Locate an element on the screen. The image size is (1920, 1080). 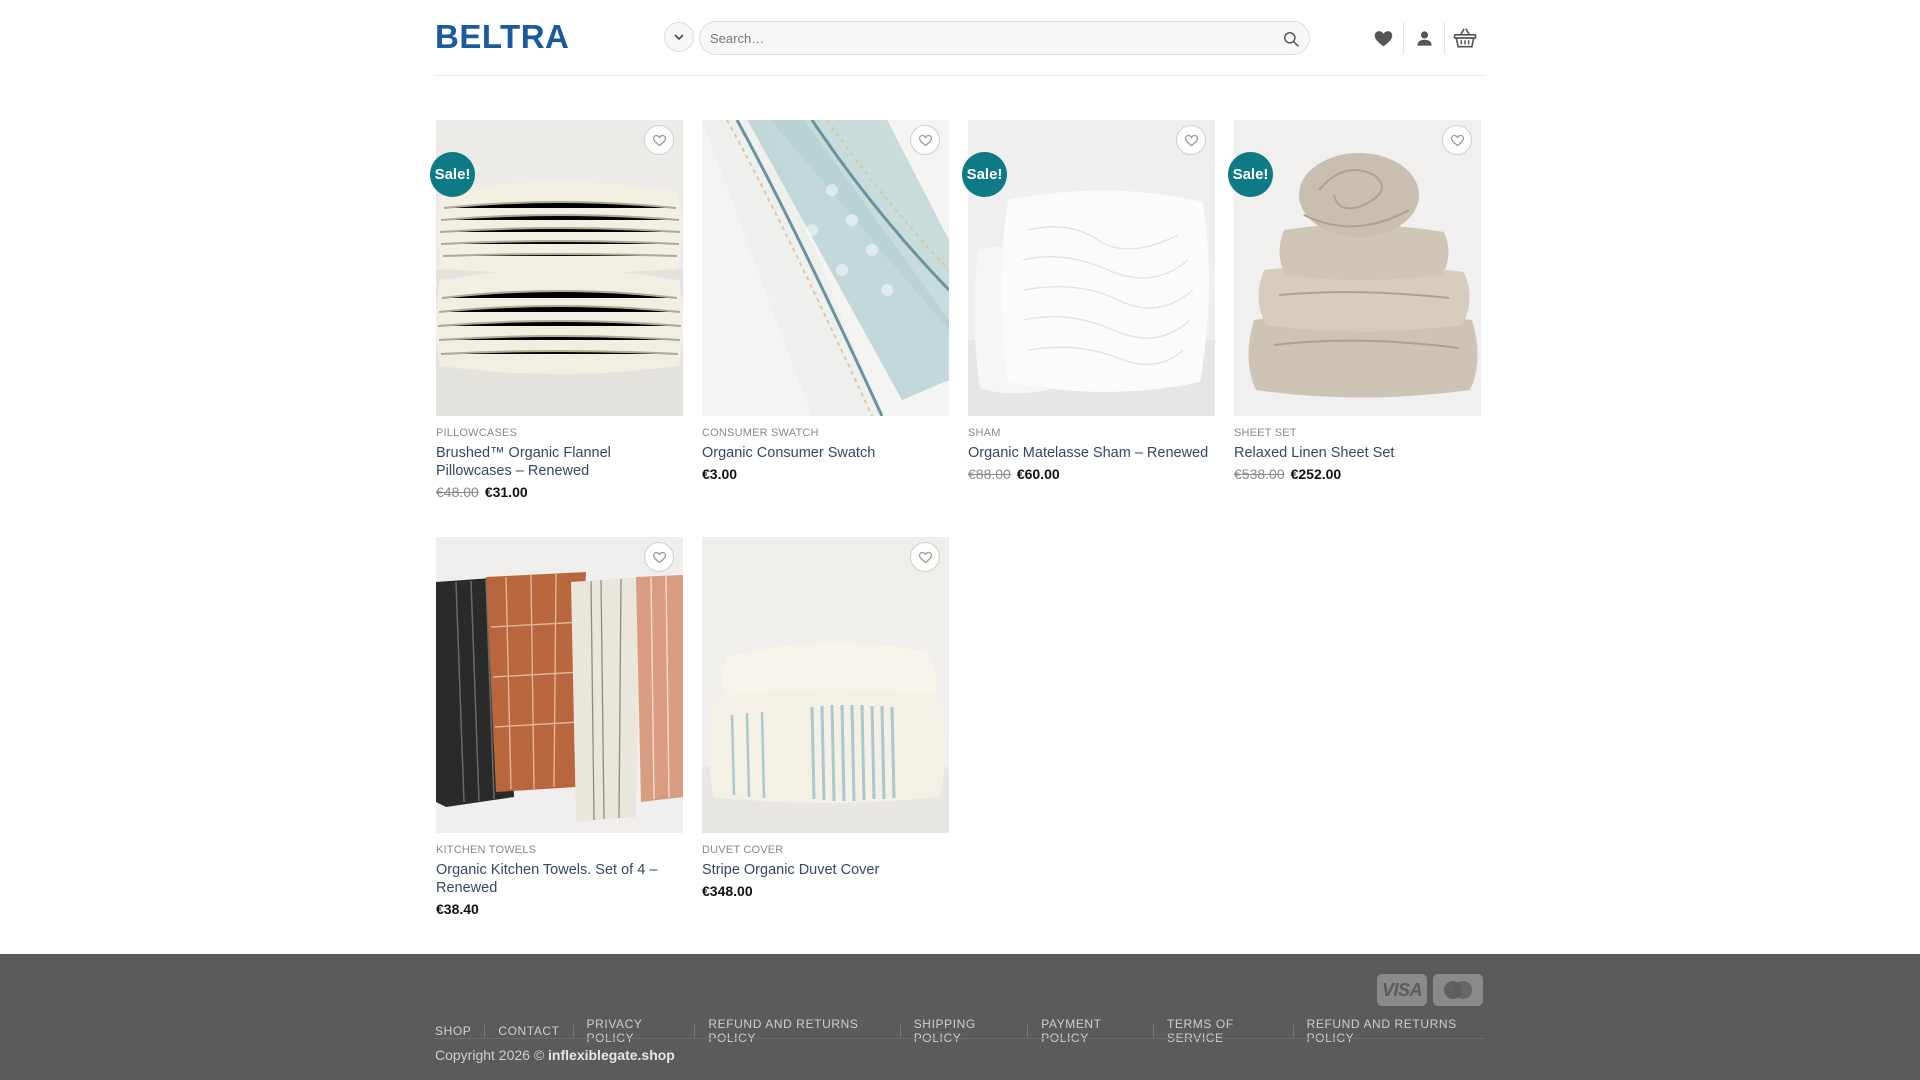
current-price: €31.00 is located at coordinates (506, 492).